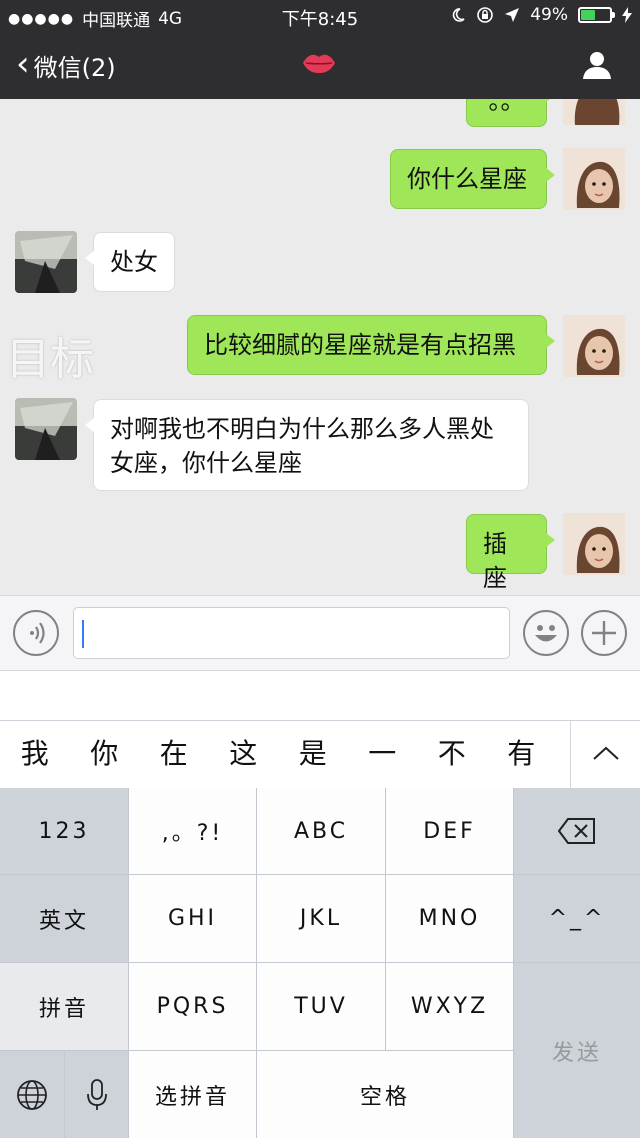 This screenshot has height=1138, width=640. I want to click on candidate-word: 不, so click(452, 754).